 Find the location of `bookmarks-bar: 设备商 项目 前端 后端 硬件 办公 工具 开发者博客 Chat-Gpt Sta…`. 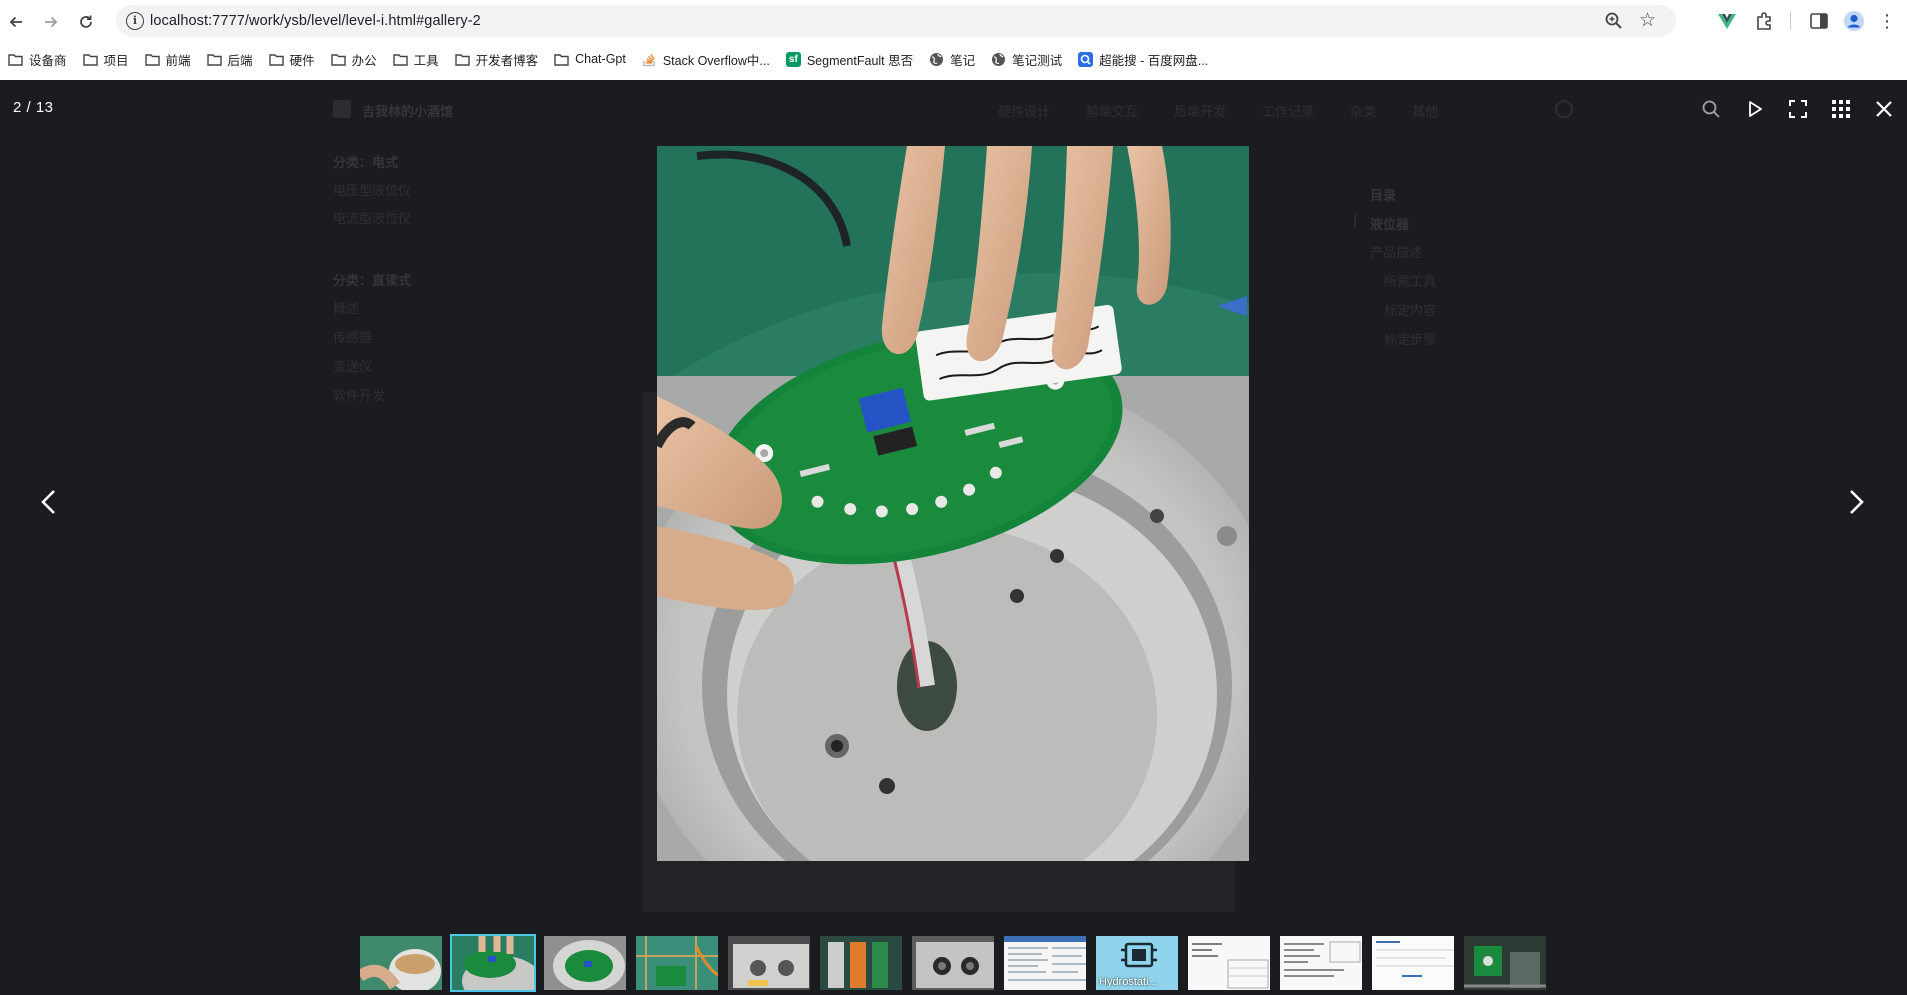

bookmarks-bar: 设备商 项目 前端 后端 硬件 办公 工具 开发者博客 Chat-Gpt Sta… is located at coordinates (953, 59).